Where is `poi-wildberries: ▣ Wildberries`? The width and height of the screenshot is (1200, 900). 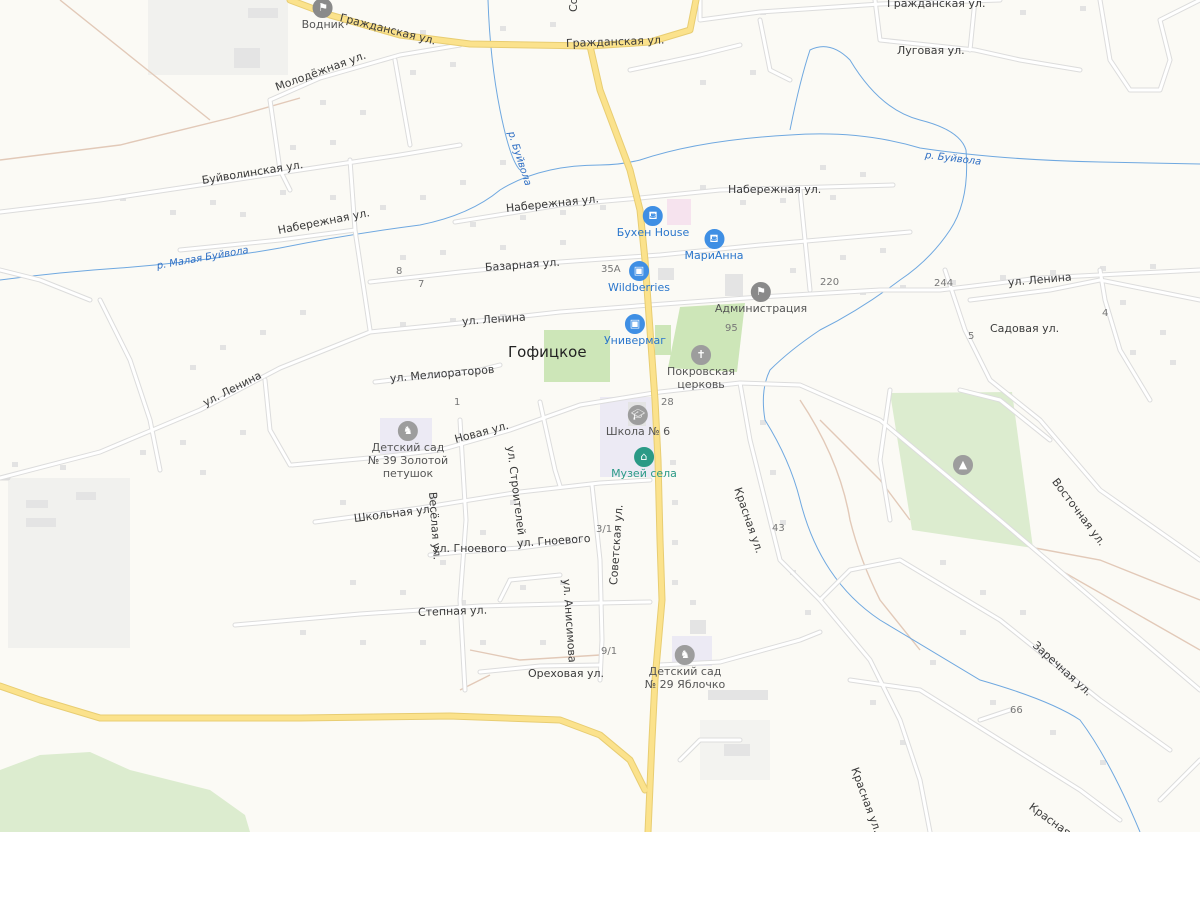 poi-wildberries: ▣ Wildberries is located at coordinates (639, 277).